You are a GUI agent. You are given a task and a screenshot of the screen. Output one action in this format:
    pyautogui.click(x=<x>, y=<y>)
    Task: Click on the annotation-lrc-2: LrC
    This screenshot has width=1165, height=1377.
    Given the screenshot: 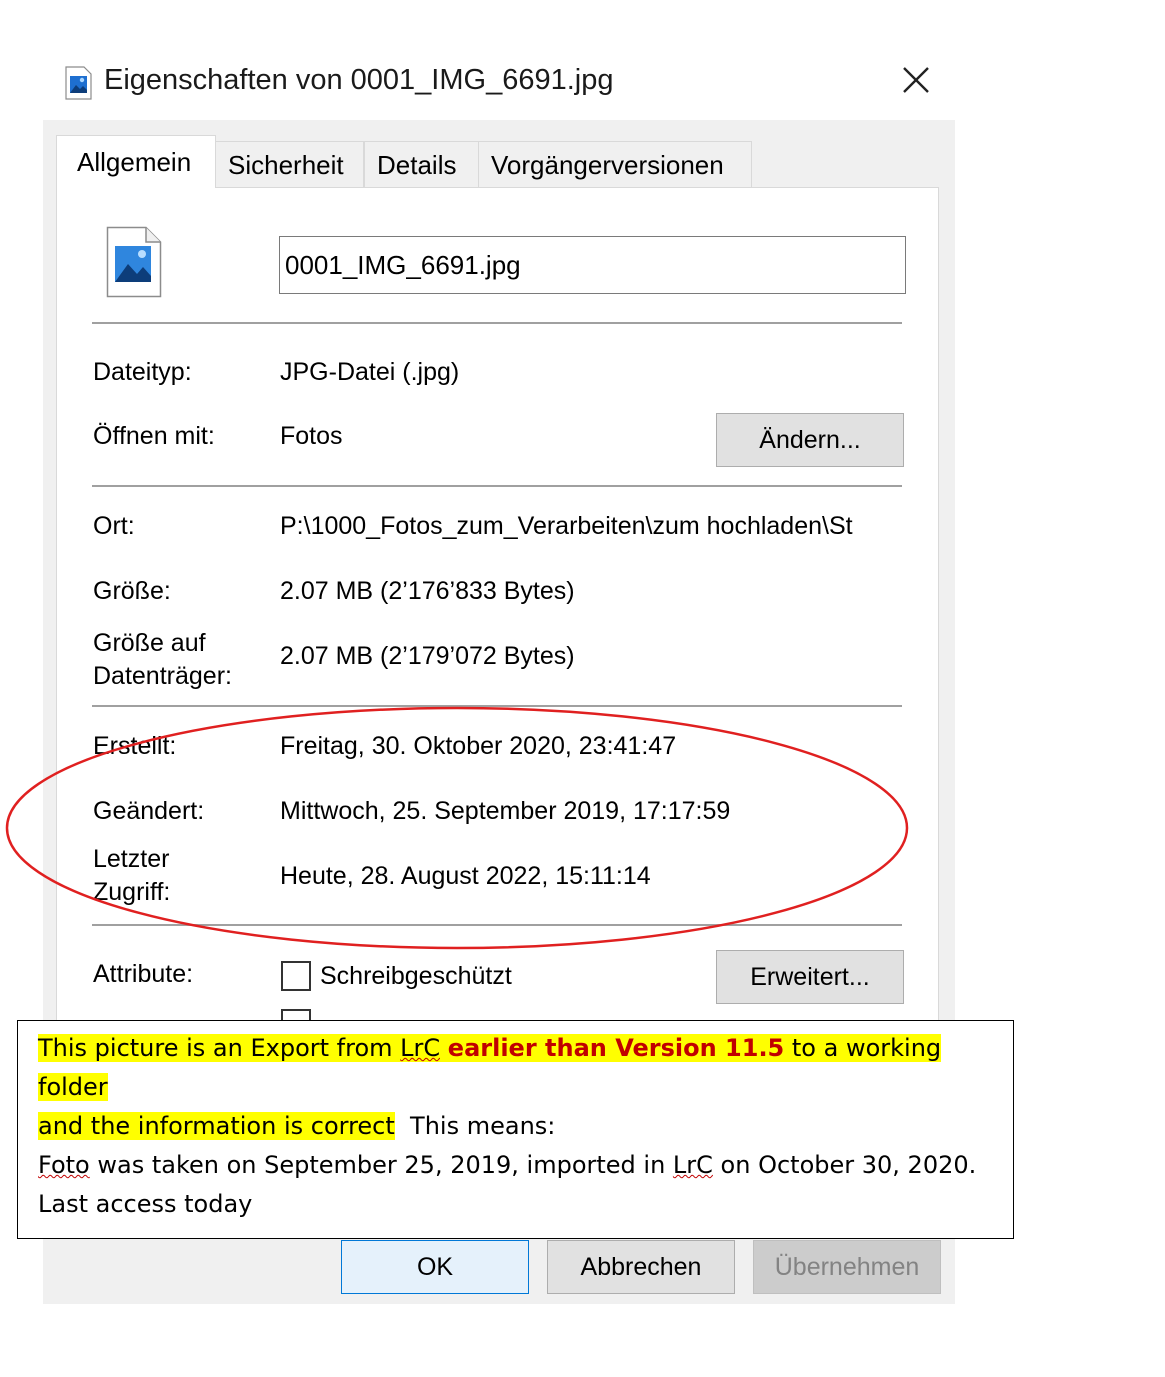 What is the action you would take?
    pyautogui.click(x=692, y=1165)
    